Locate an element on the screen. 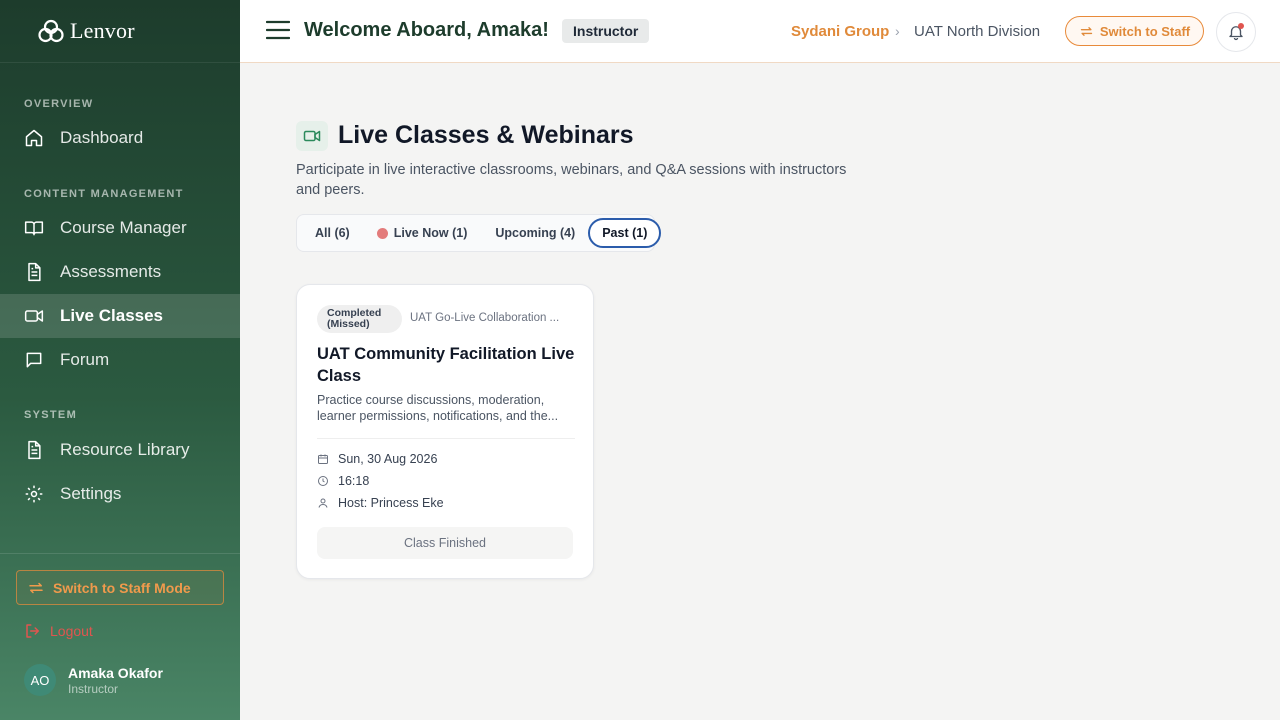 The height and width of the screenshot is (720, 1280). brand-logo: Lenvor is located at coordinates (120, 31).